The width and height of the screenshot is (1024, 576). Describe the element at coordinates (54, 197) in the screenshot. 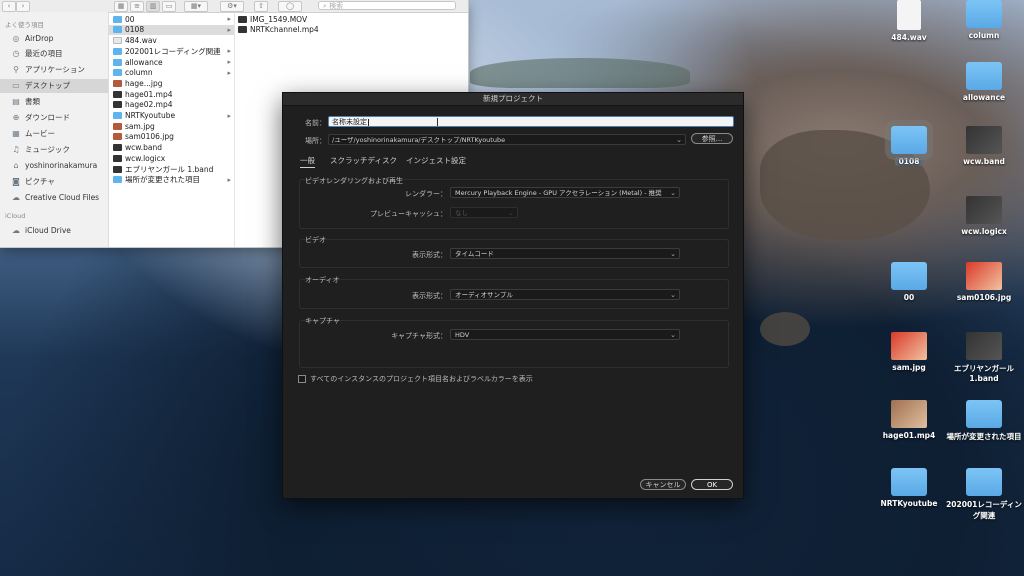

I see `sidebar-item-10: ☁ Creative Cloud Files` at that location.